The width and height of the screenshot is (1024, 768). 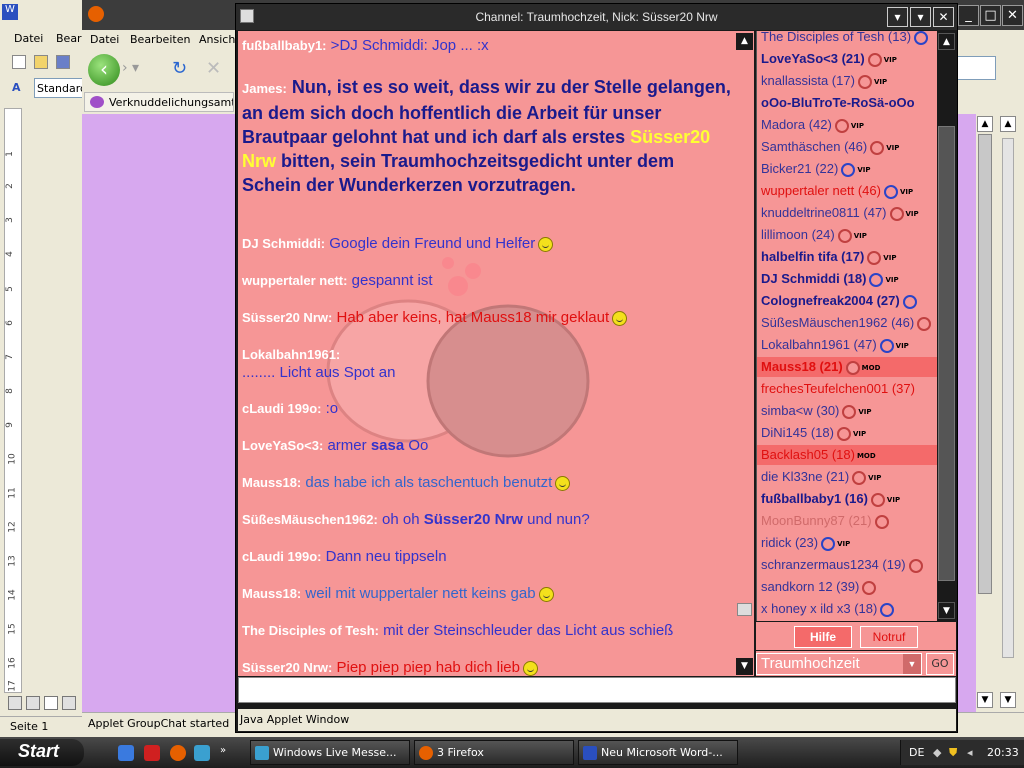 I want to click on tray-arrow-icon: ◆, so click(x=937, y=752).